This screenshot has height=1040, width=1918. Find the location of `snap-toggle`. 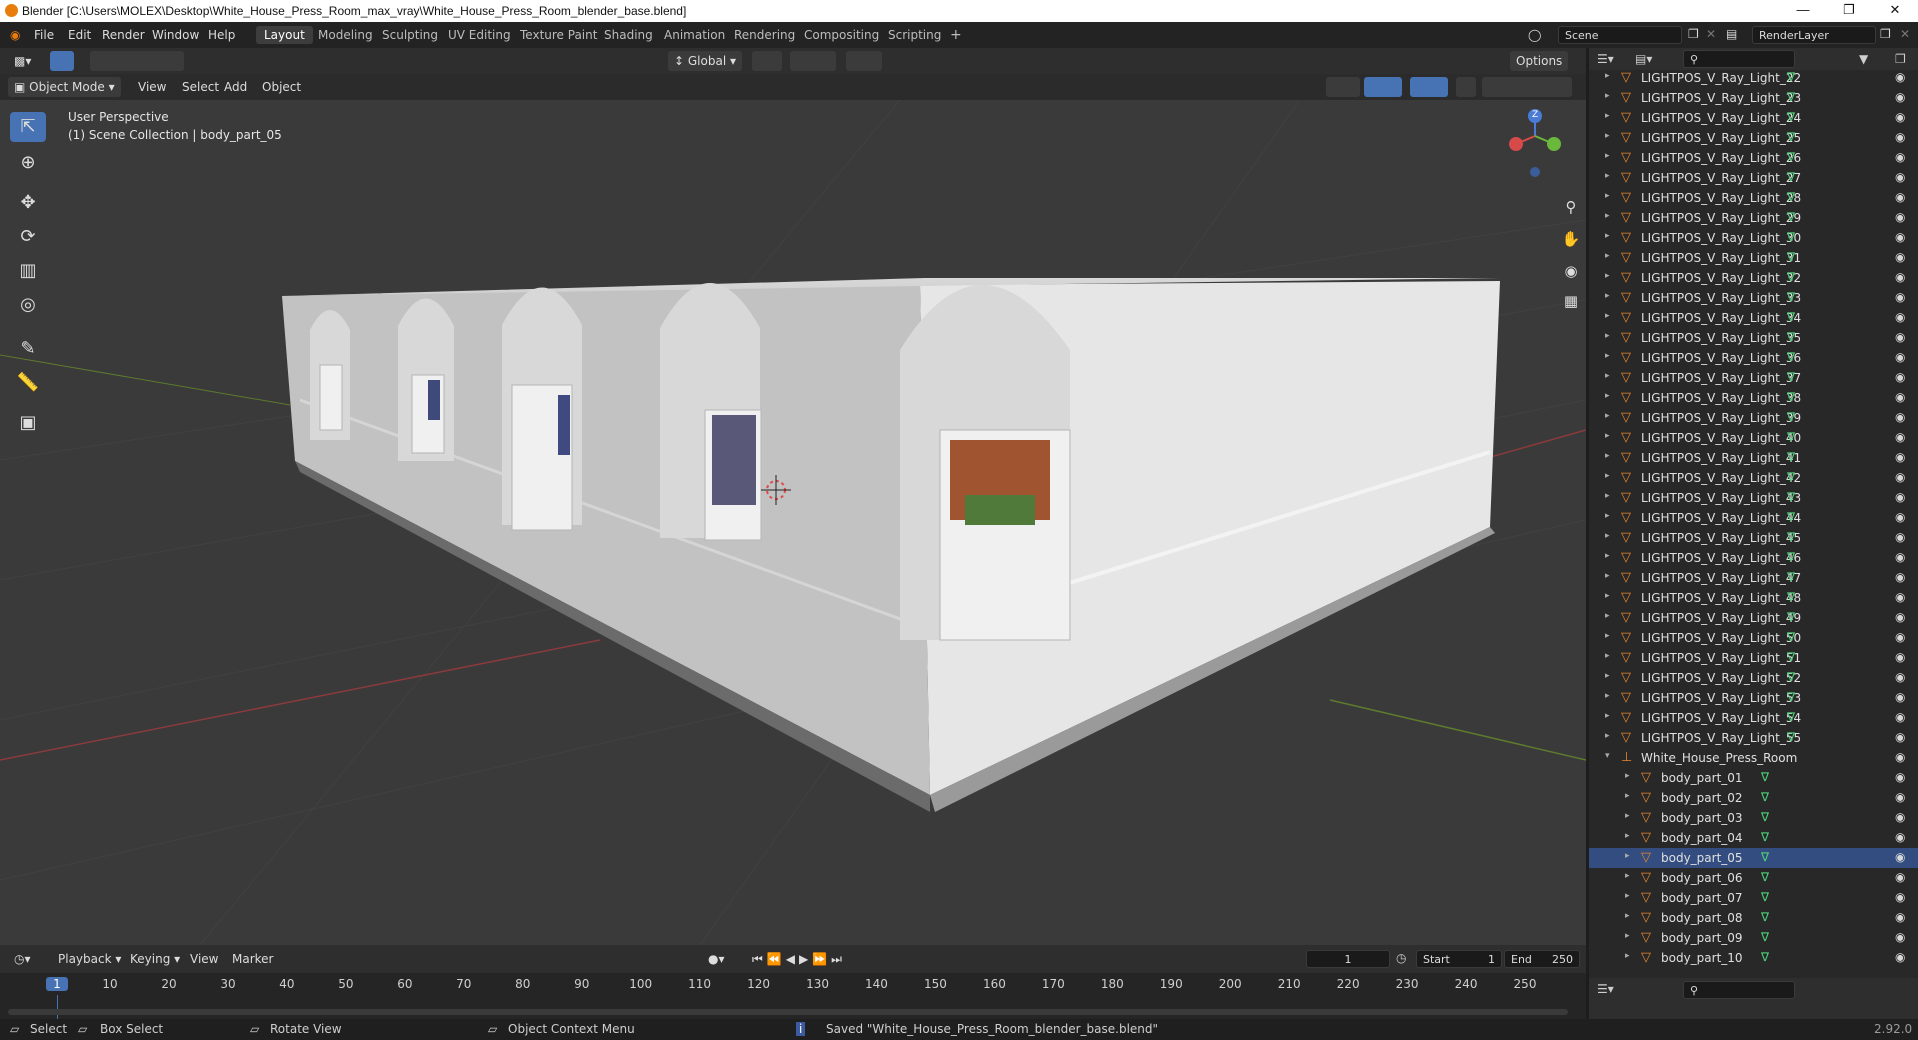

snap-toggle is located at coordinates (813, 61).